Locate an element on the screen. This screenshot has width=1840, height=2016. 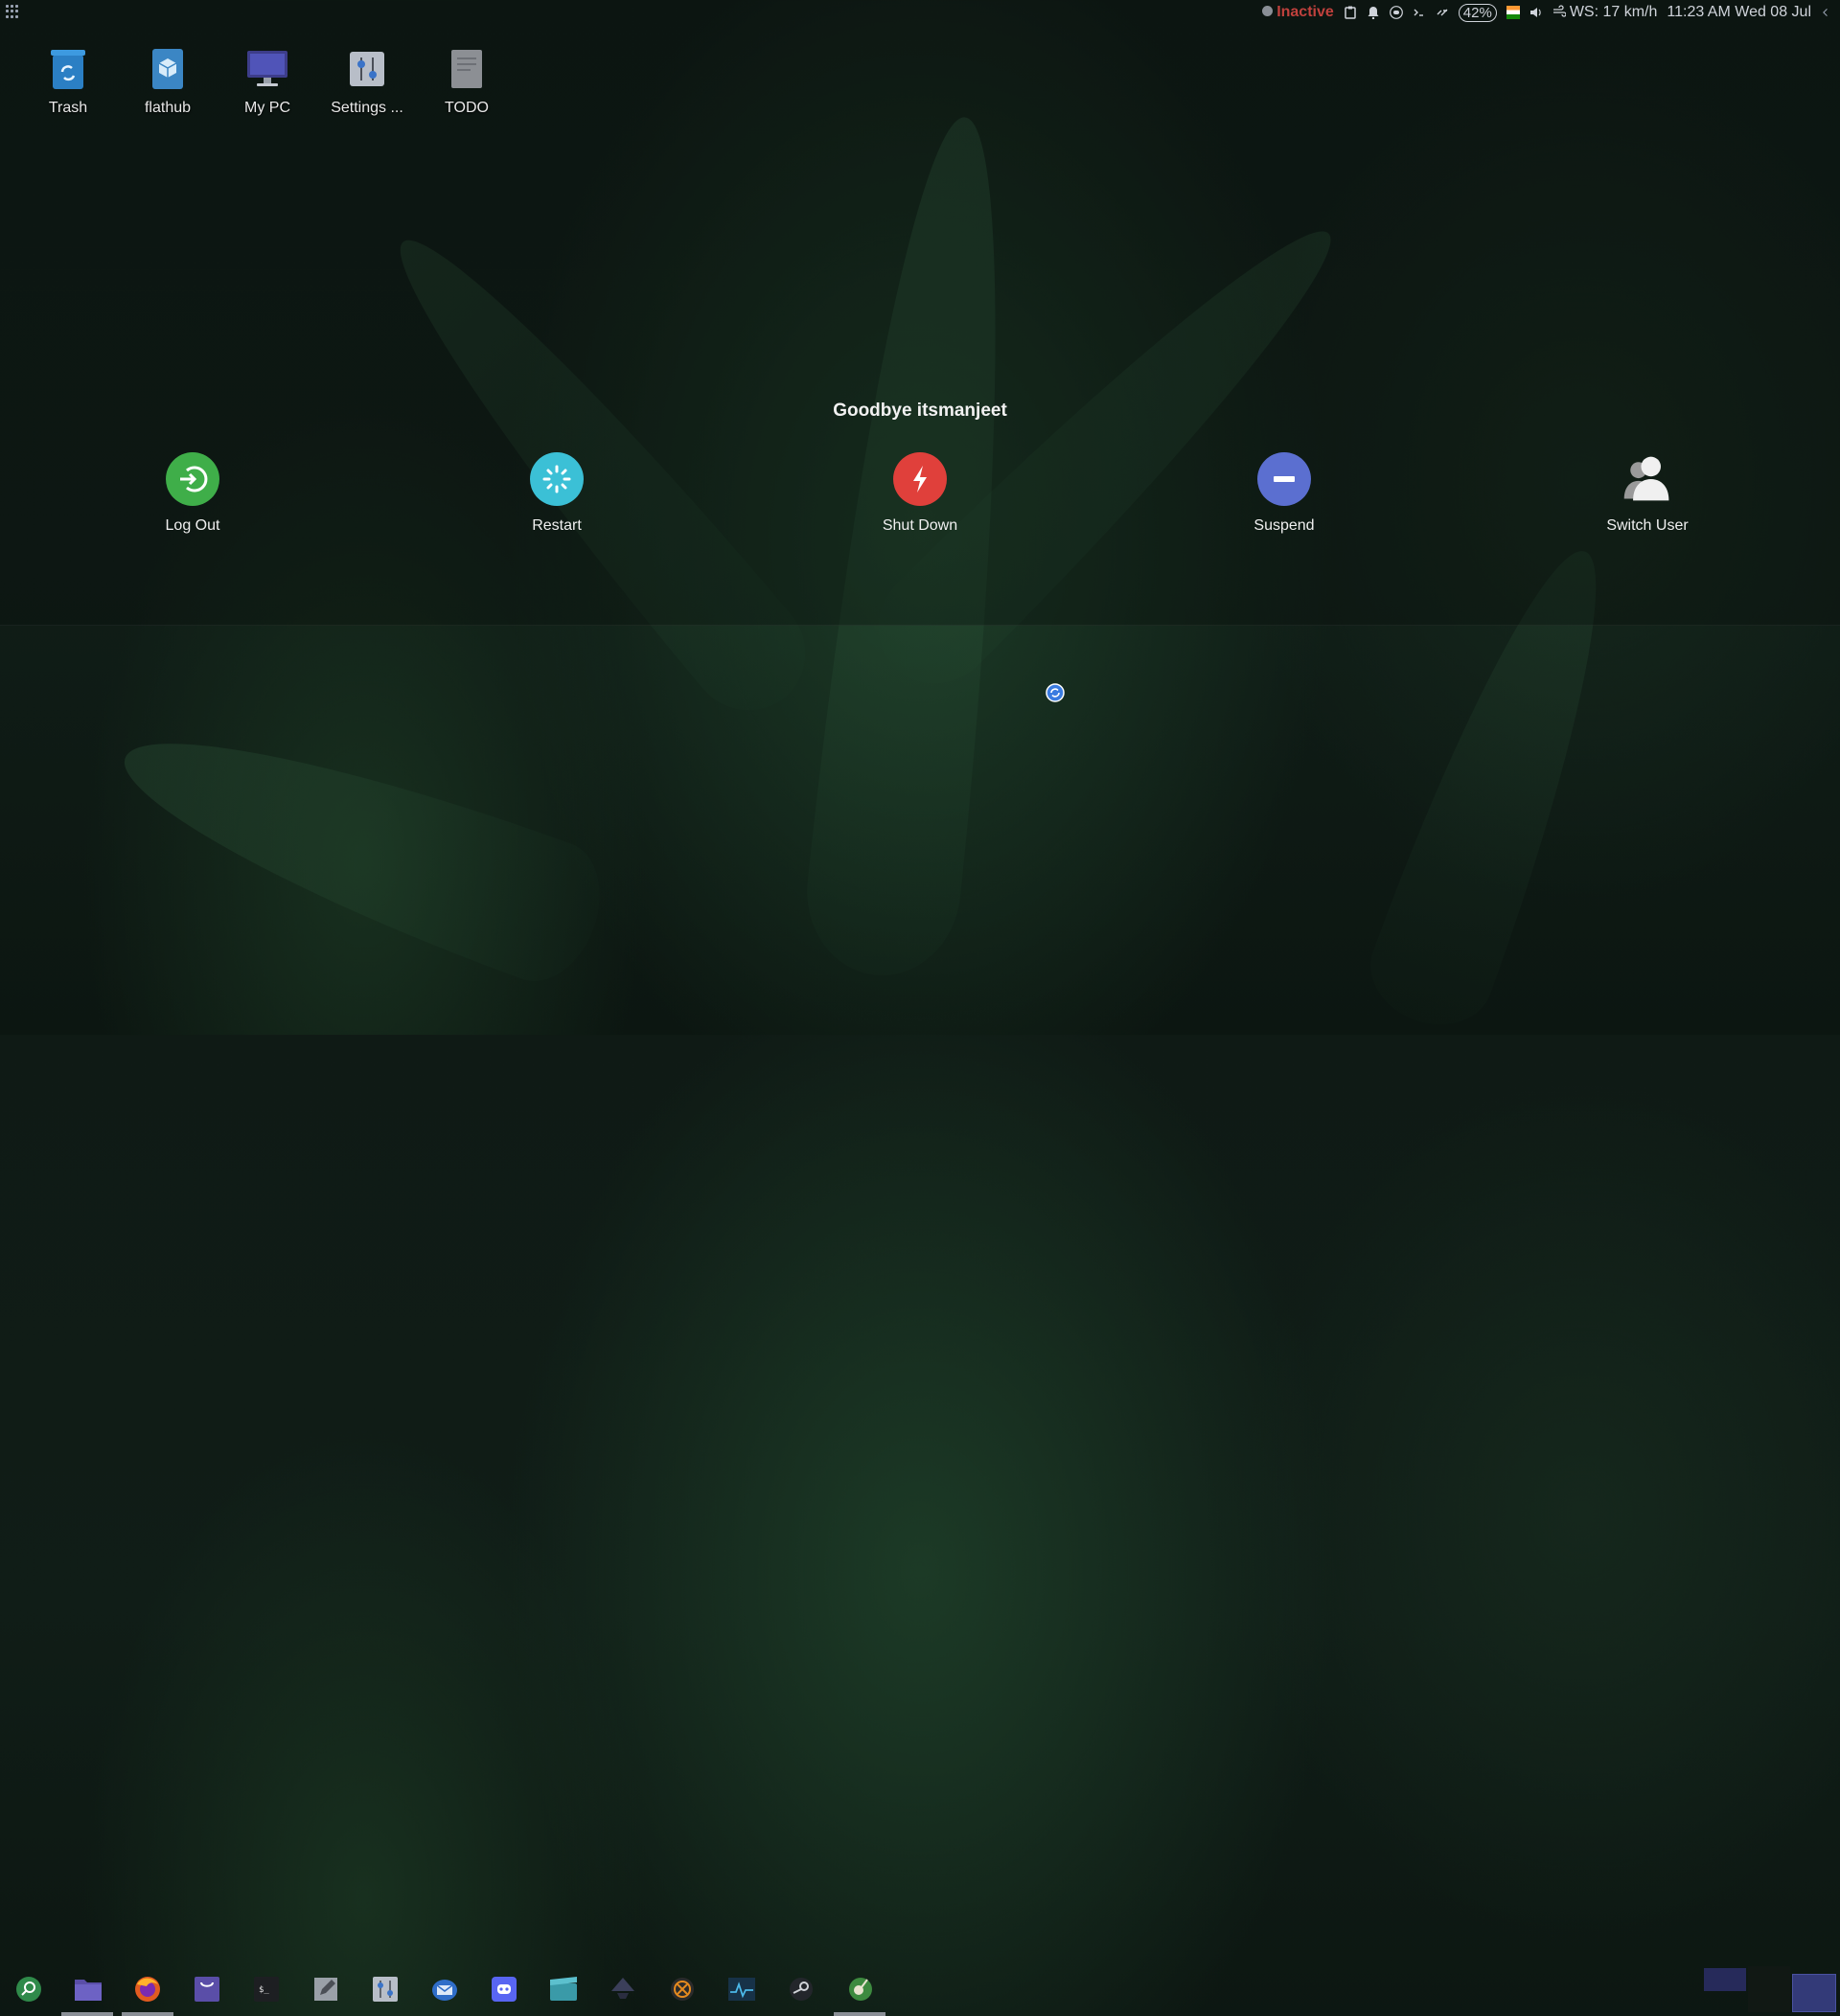
document-icon is located at coordinates (467, 69).